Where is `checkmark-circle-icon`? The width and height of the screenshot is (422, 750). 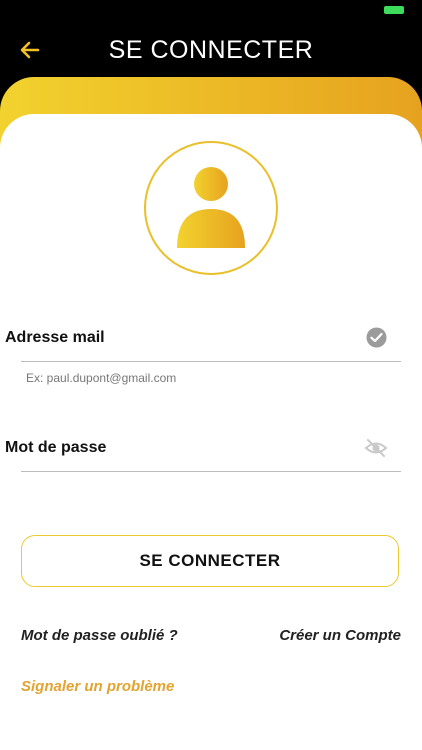
checkmark-circle-icon is located at coordinates (376, 337).